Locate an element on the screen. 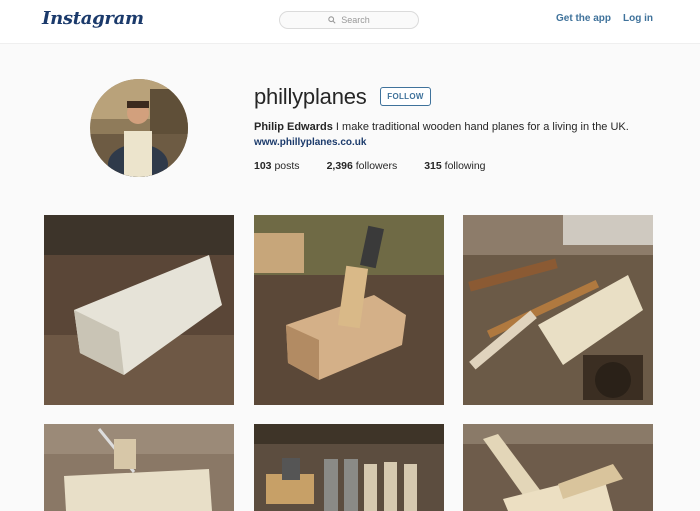 This screenshot has width=700, height=511. stat-followers-label: followers is located at coordinates (376, 166).